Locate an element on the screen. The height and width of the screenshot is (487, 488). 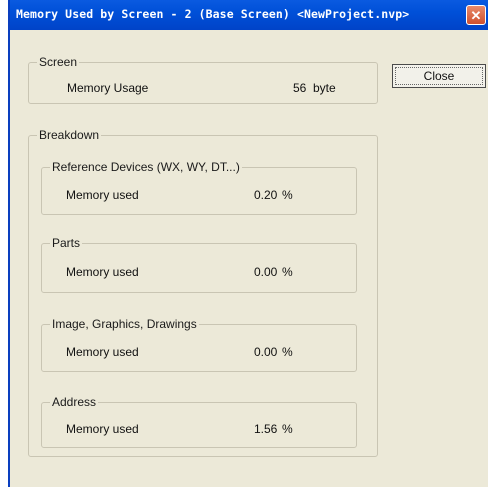
breakdown-group-title: Breakdown is located at coordinates (69, 135).